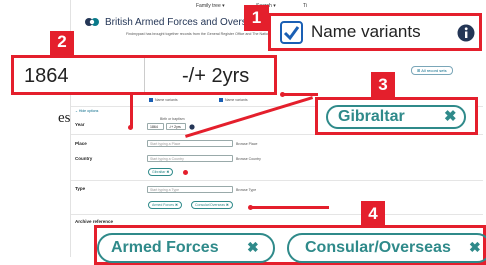 This screenshot has width=486, height=265. I want to click on country-chip-gibraltar: Gibraltar ✖, so click(161, 172).